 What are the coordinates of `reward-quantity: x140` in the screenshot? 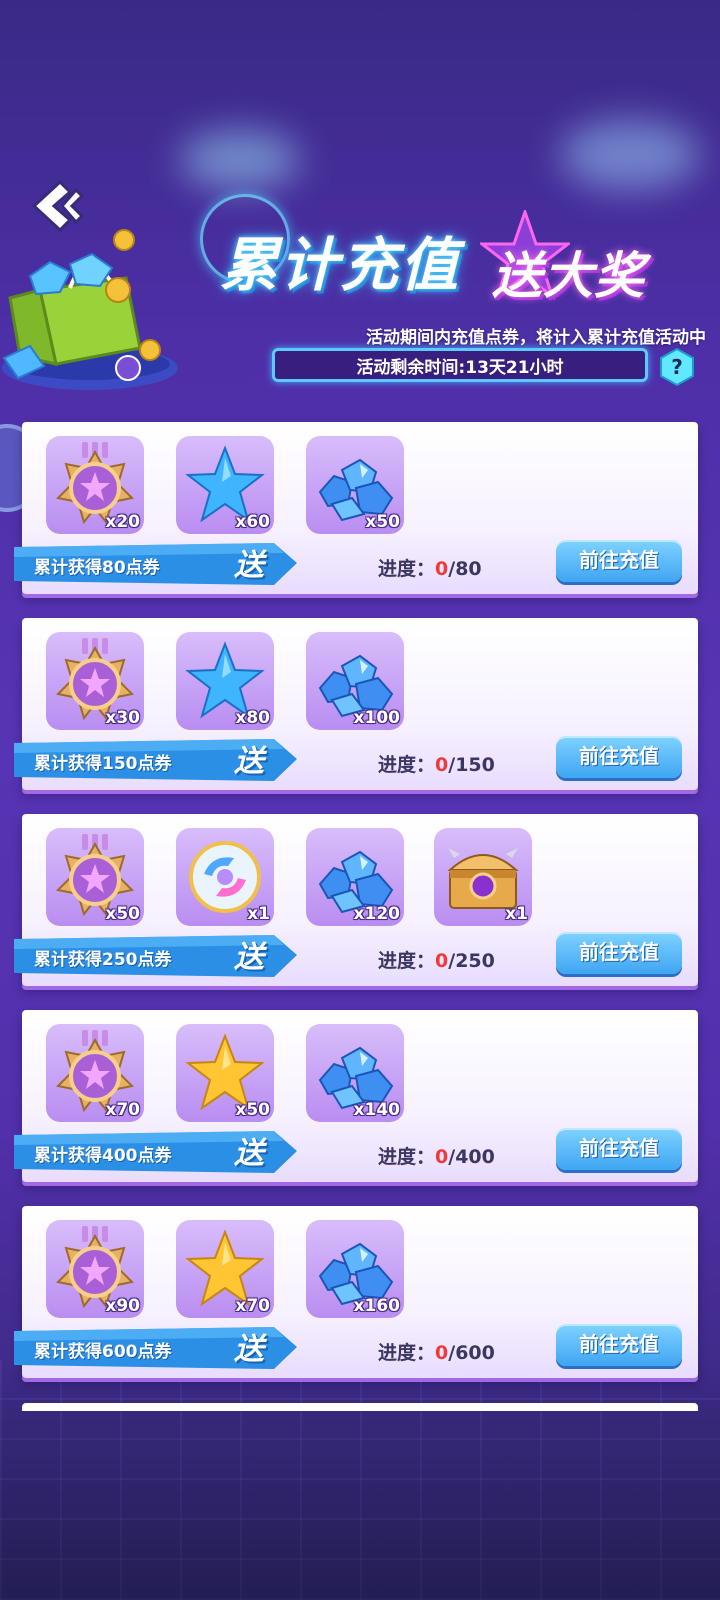 It's located at (376, 1110).